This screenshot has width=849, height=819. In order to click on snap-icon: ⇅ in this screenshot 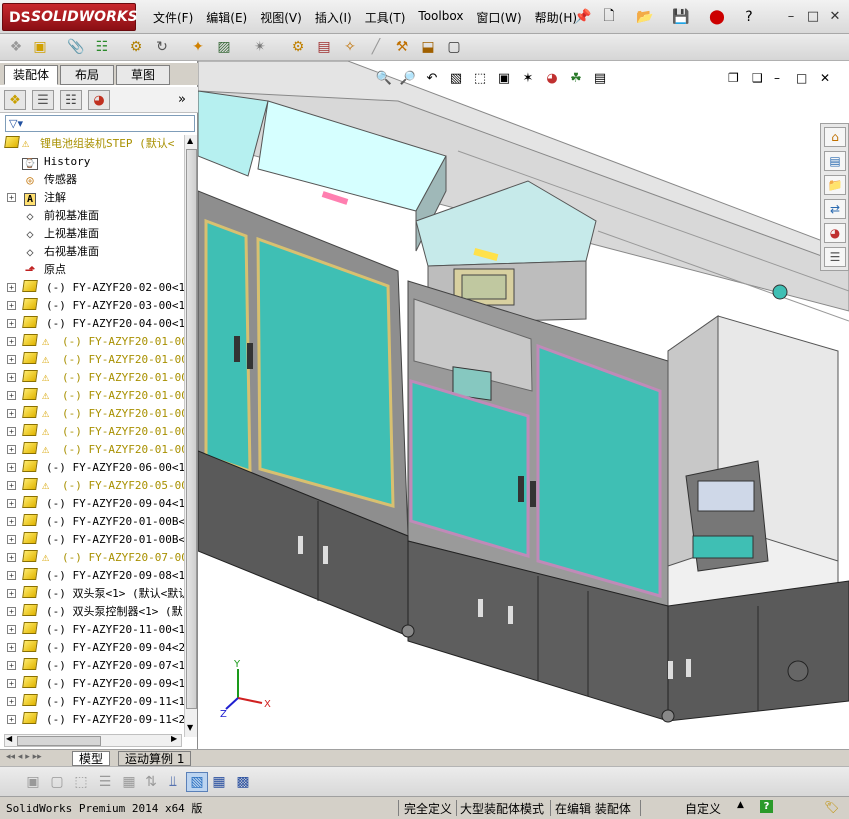, I will do `click(151, 782)`.